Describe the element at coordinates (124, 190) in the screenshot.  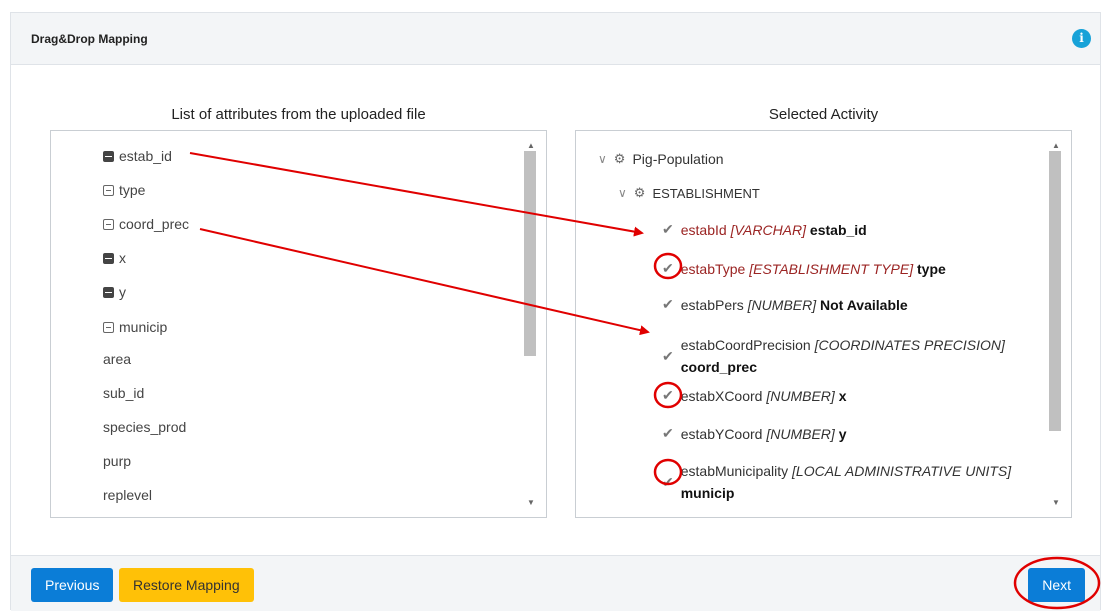
I see `attribute-item: type` at that location.